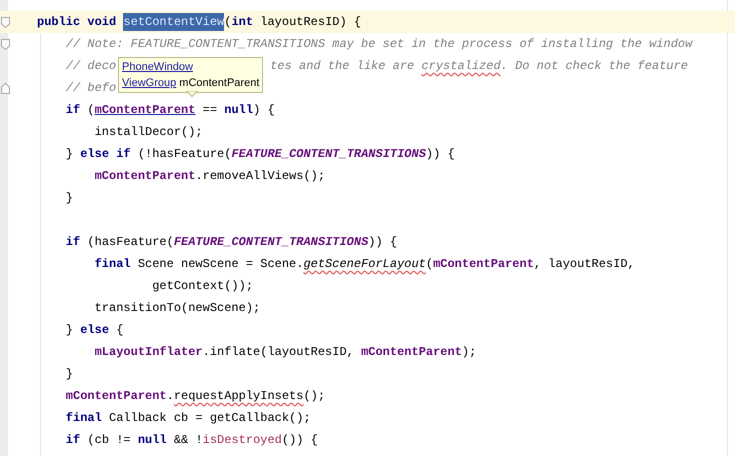  I want to click on code-text: (!hasFeature(, so click(184, 154).